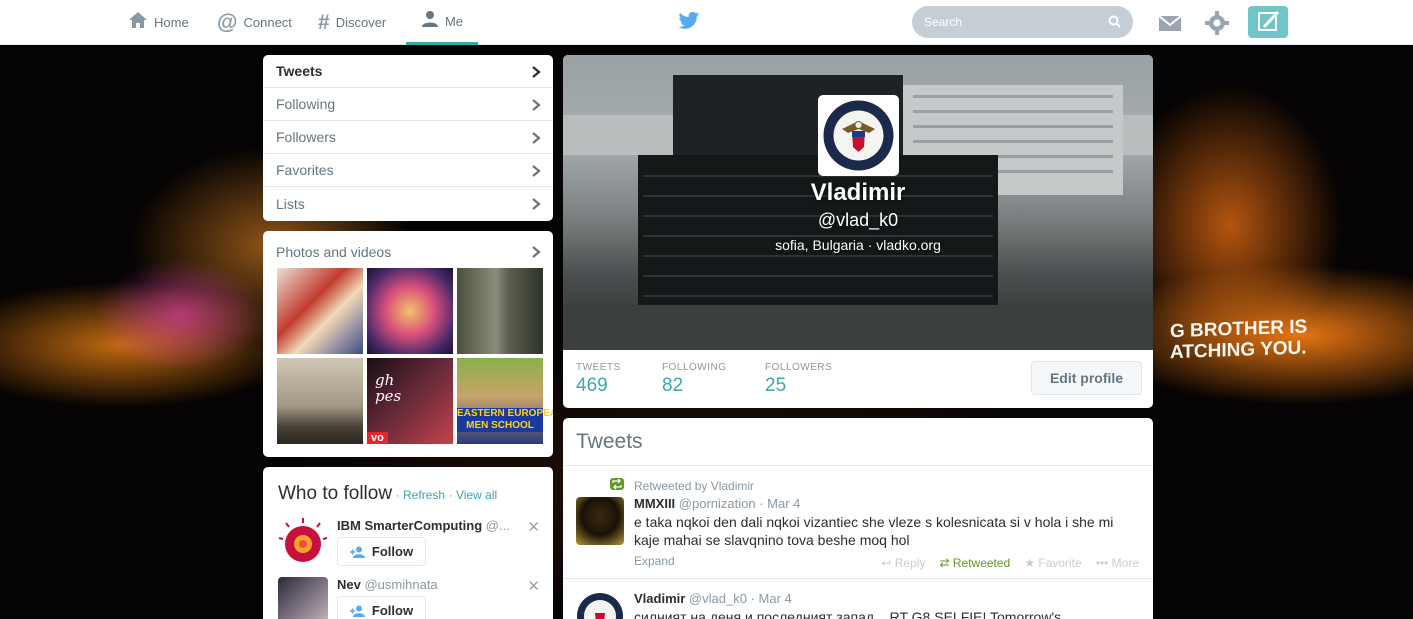  I want to click on compose-icon, so click(1269, 20).